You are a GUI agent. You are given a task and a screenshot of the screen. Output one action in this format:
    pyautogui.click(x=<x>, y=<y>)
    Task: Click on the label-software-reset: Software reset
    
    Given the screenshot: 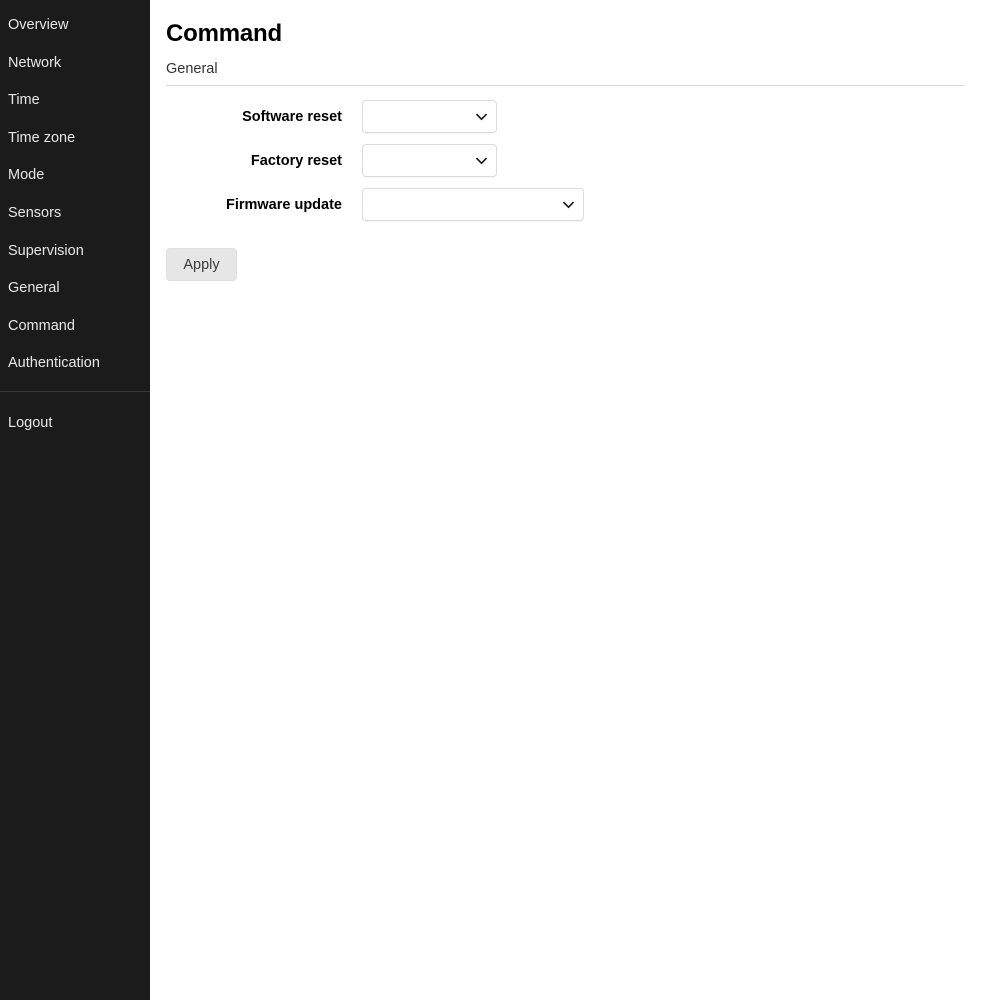 What is the action you would take?
    pyautogui.click(x=292, y=116)
    